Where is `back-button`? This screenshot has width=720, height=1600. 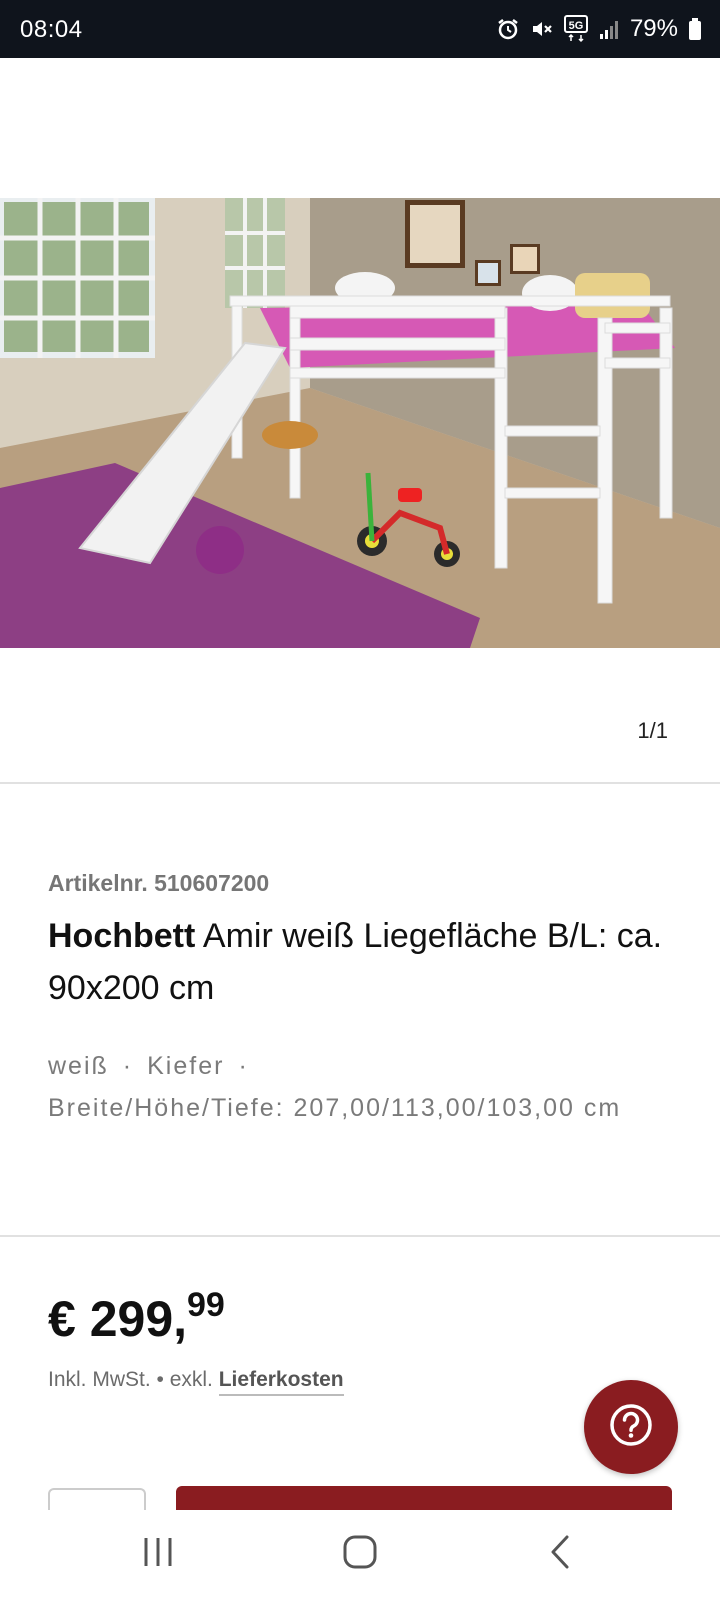 back-button is located at coordinates (560, 1554).